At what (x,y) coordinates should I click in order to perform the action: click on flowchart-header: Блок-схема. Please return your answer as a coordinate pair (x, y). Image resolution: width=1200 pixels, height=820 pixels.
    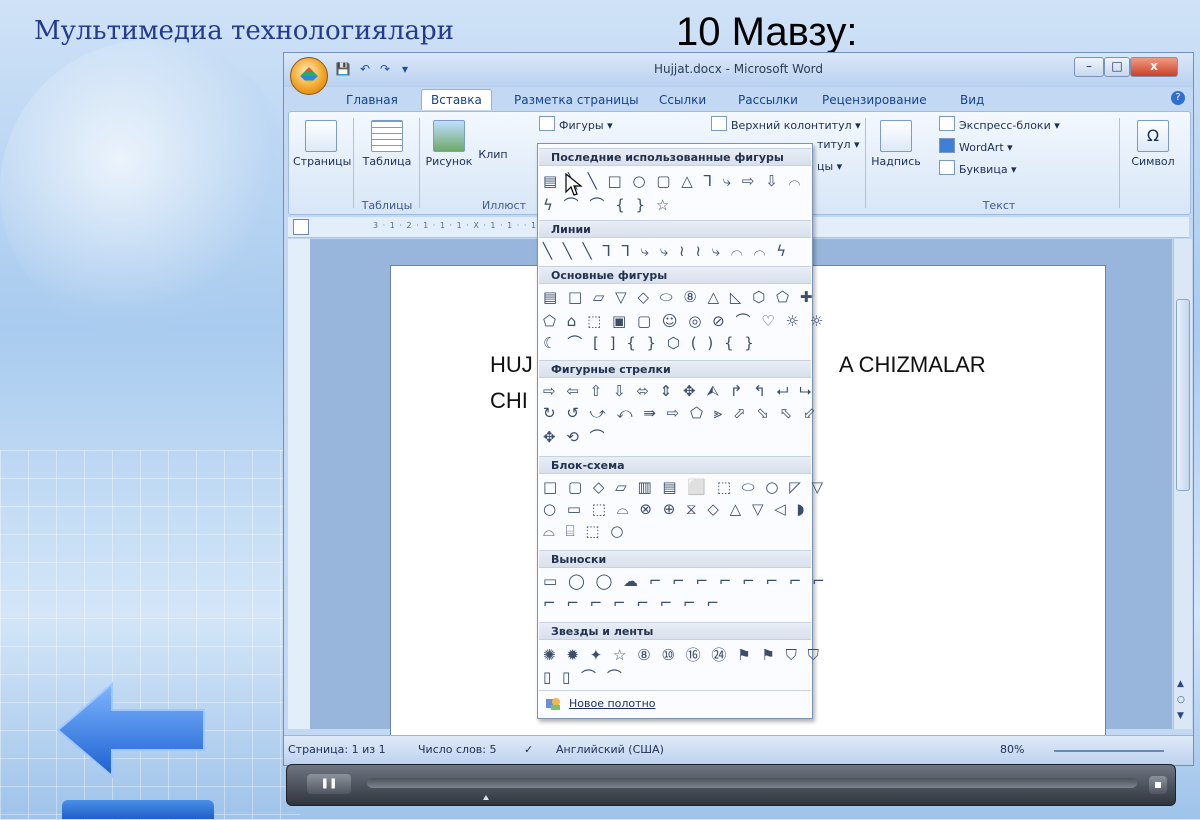
    Looking at the image, I should click on (675, 465).